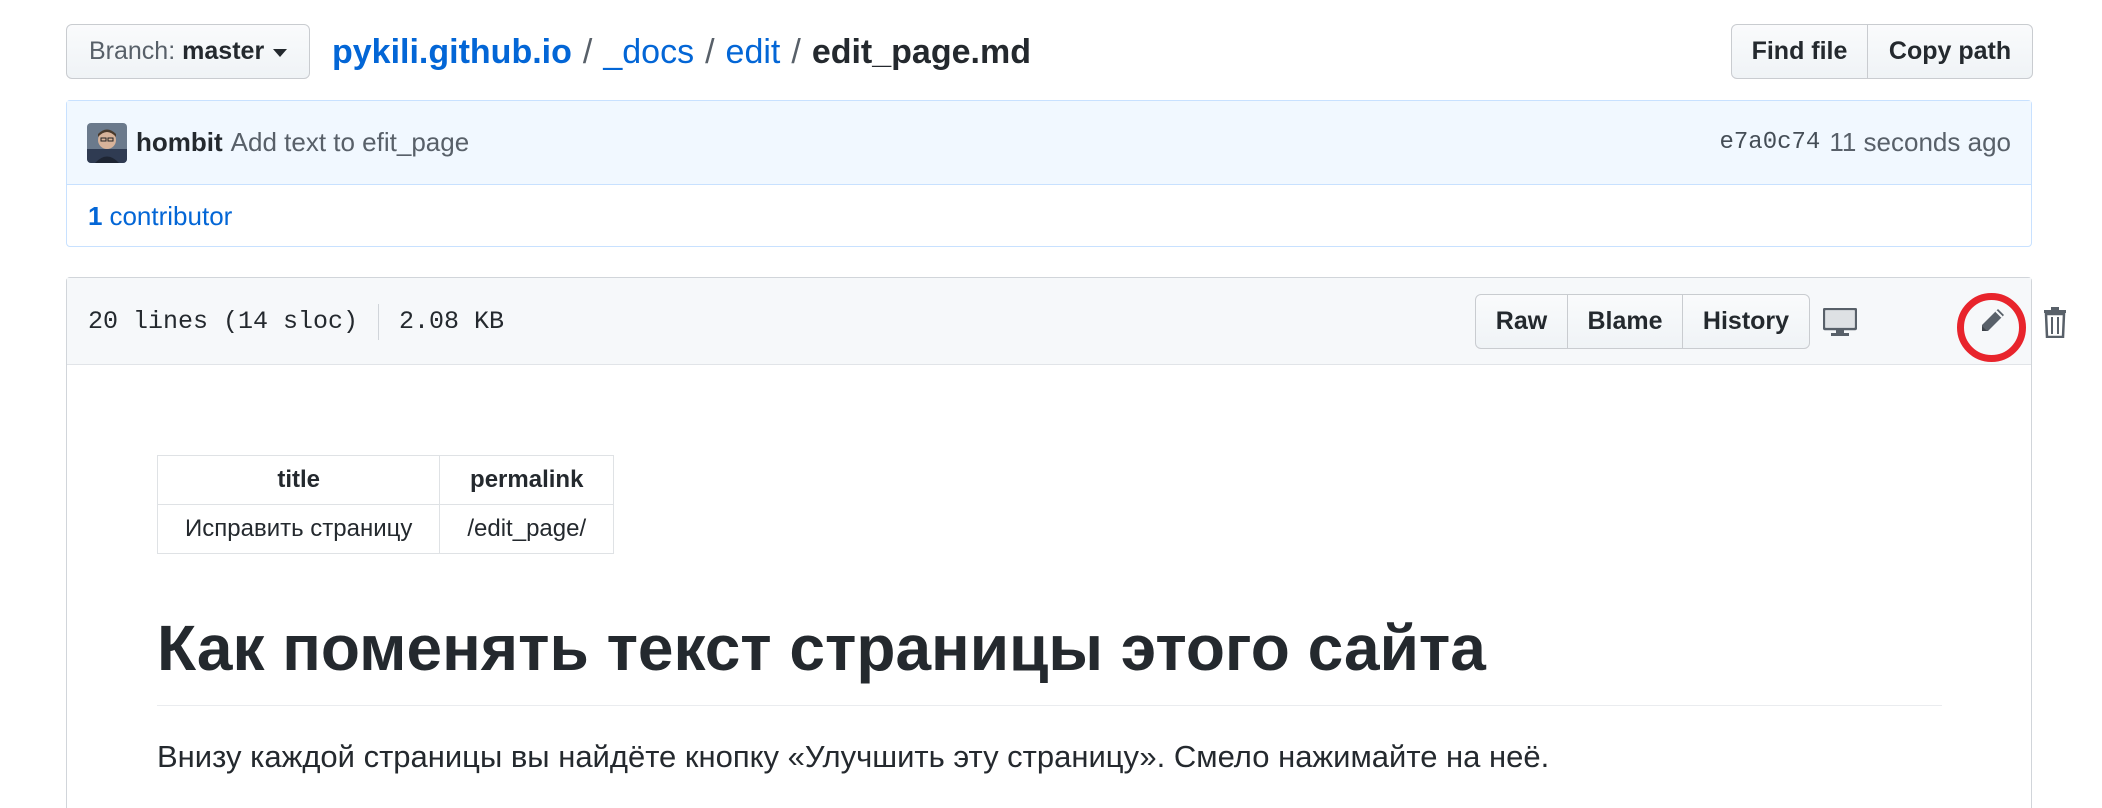  I want to click on table-row: Исправить страницу /edit_page/, so click(385, 529).